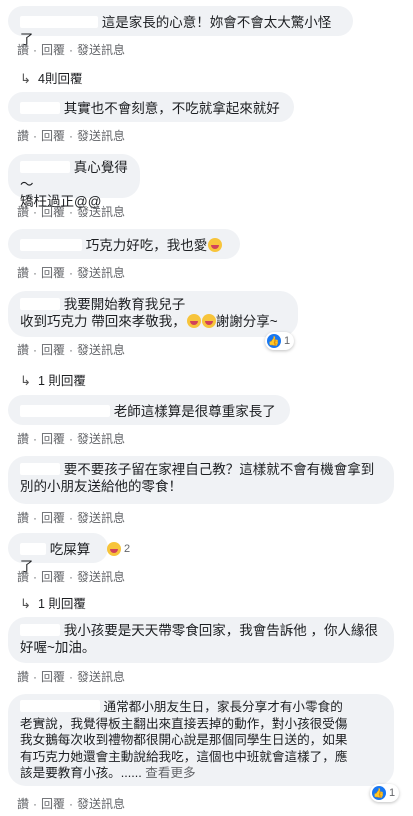 The image size is (413, 816). I want to click on comment-bubble: 真心覺得～ 矯枉過正@@, so click(74, 181).